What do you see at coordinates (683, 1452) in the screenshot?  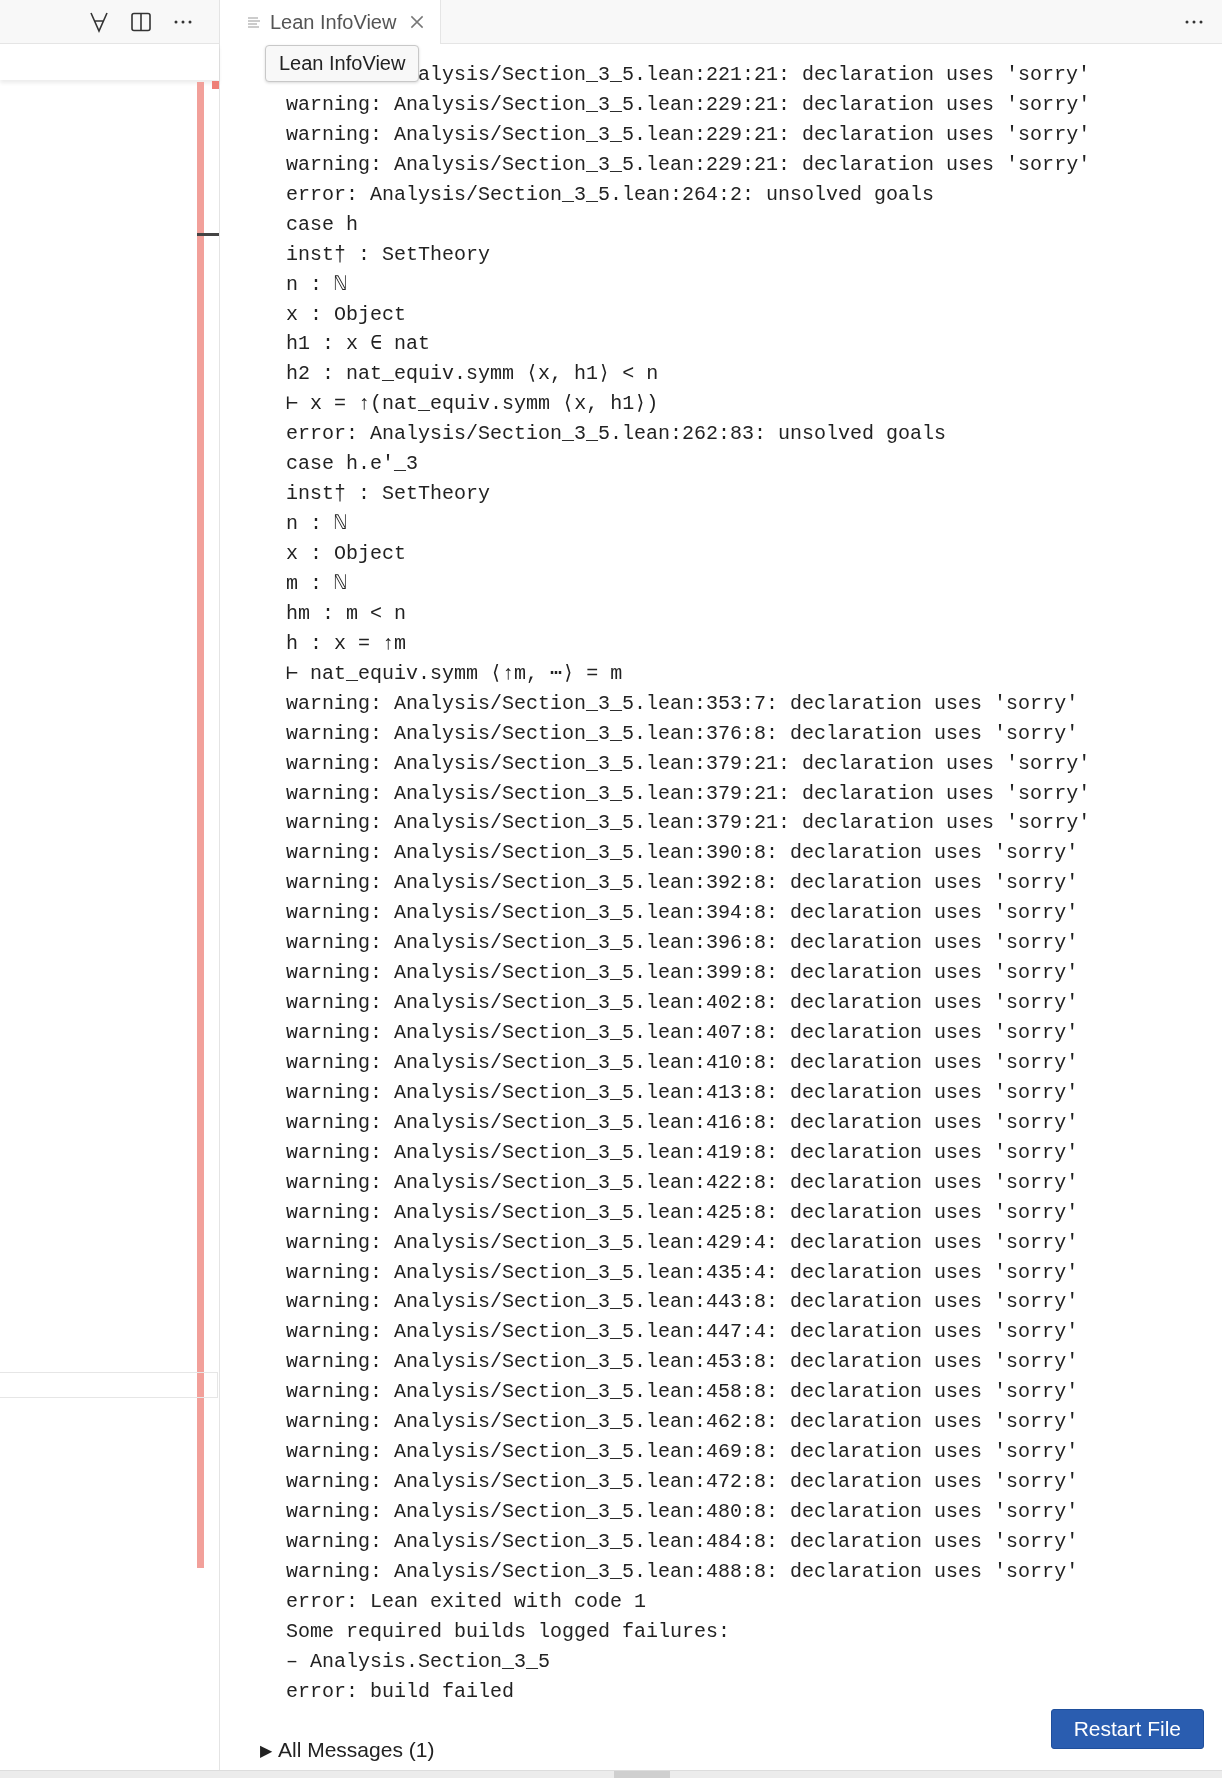 I see `message-line: warning: Analysis/Section_3_5.lean:469:8: declaration uses 'sorry'` at bounding box center [683, 1452].